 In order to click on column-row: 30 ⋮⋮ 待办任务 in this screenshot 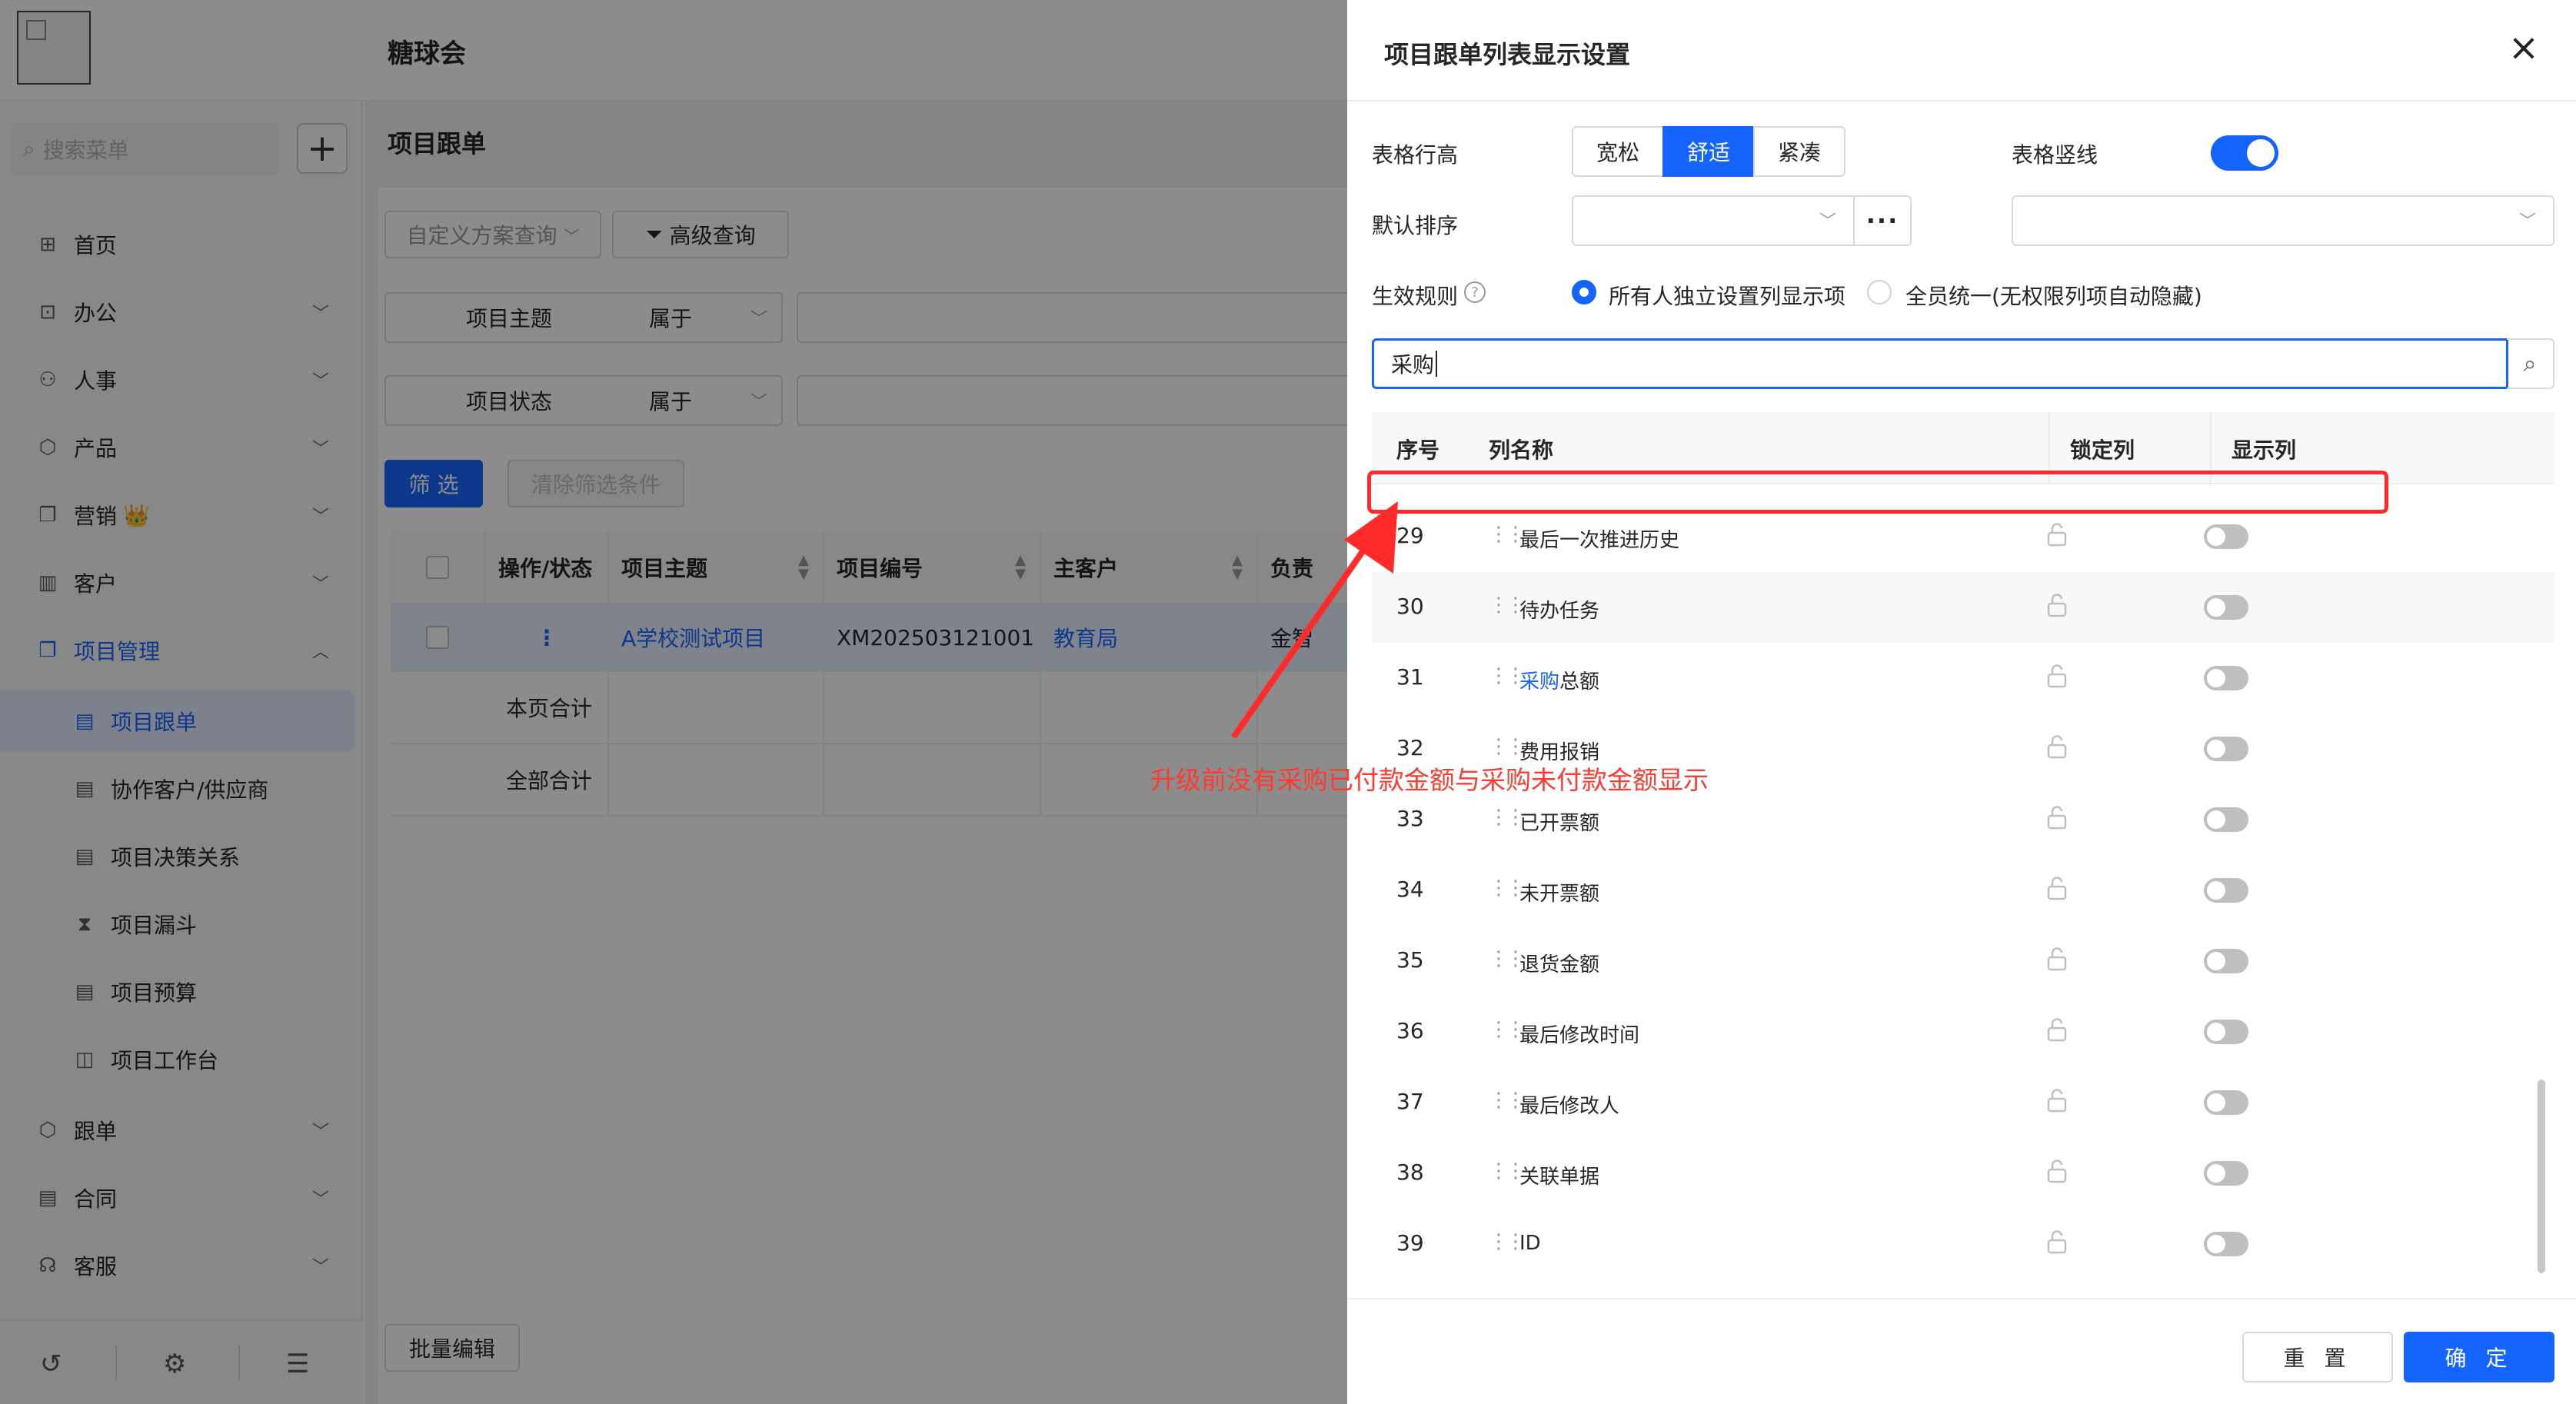, I will do `click(1963, 607)`.